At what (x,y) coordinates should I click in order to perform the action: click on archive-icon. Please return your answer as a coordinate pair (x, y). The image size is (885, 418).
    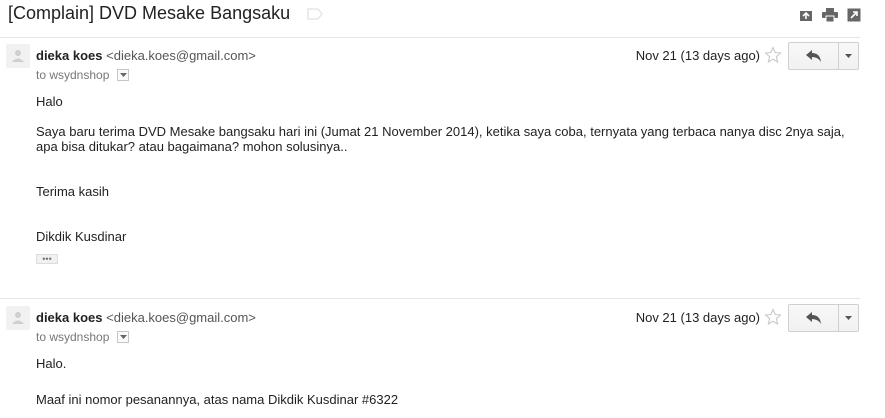
    Looking at the image, I should click on (806, 15).